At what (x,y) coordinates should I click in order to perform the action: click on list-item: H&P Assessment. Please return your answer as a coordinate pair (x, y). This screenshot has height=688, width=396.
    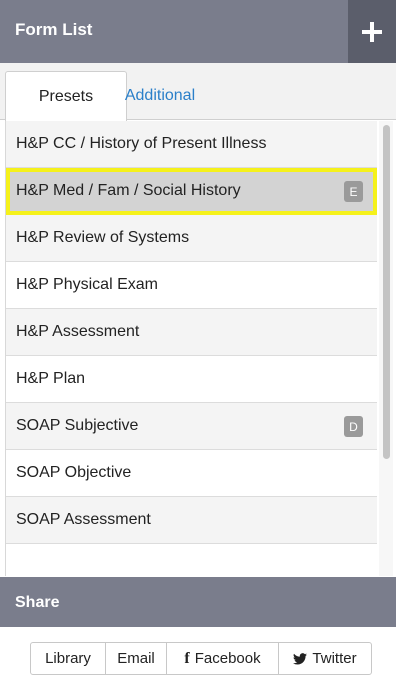
    Looking at the image, I should click on (191, 332).